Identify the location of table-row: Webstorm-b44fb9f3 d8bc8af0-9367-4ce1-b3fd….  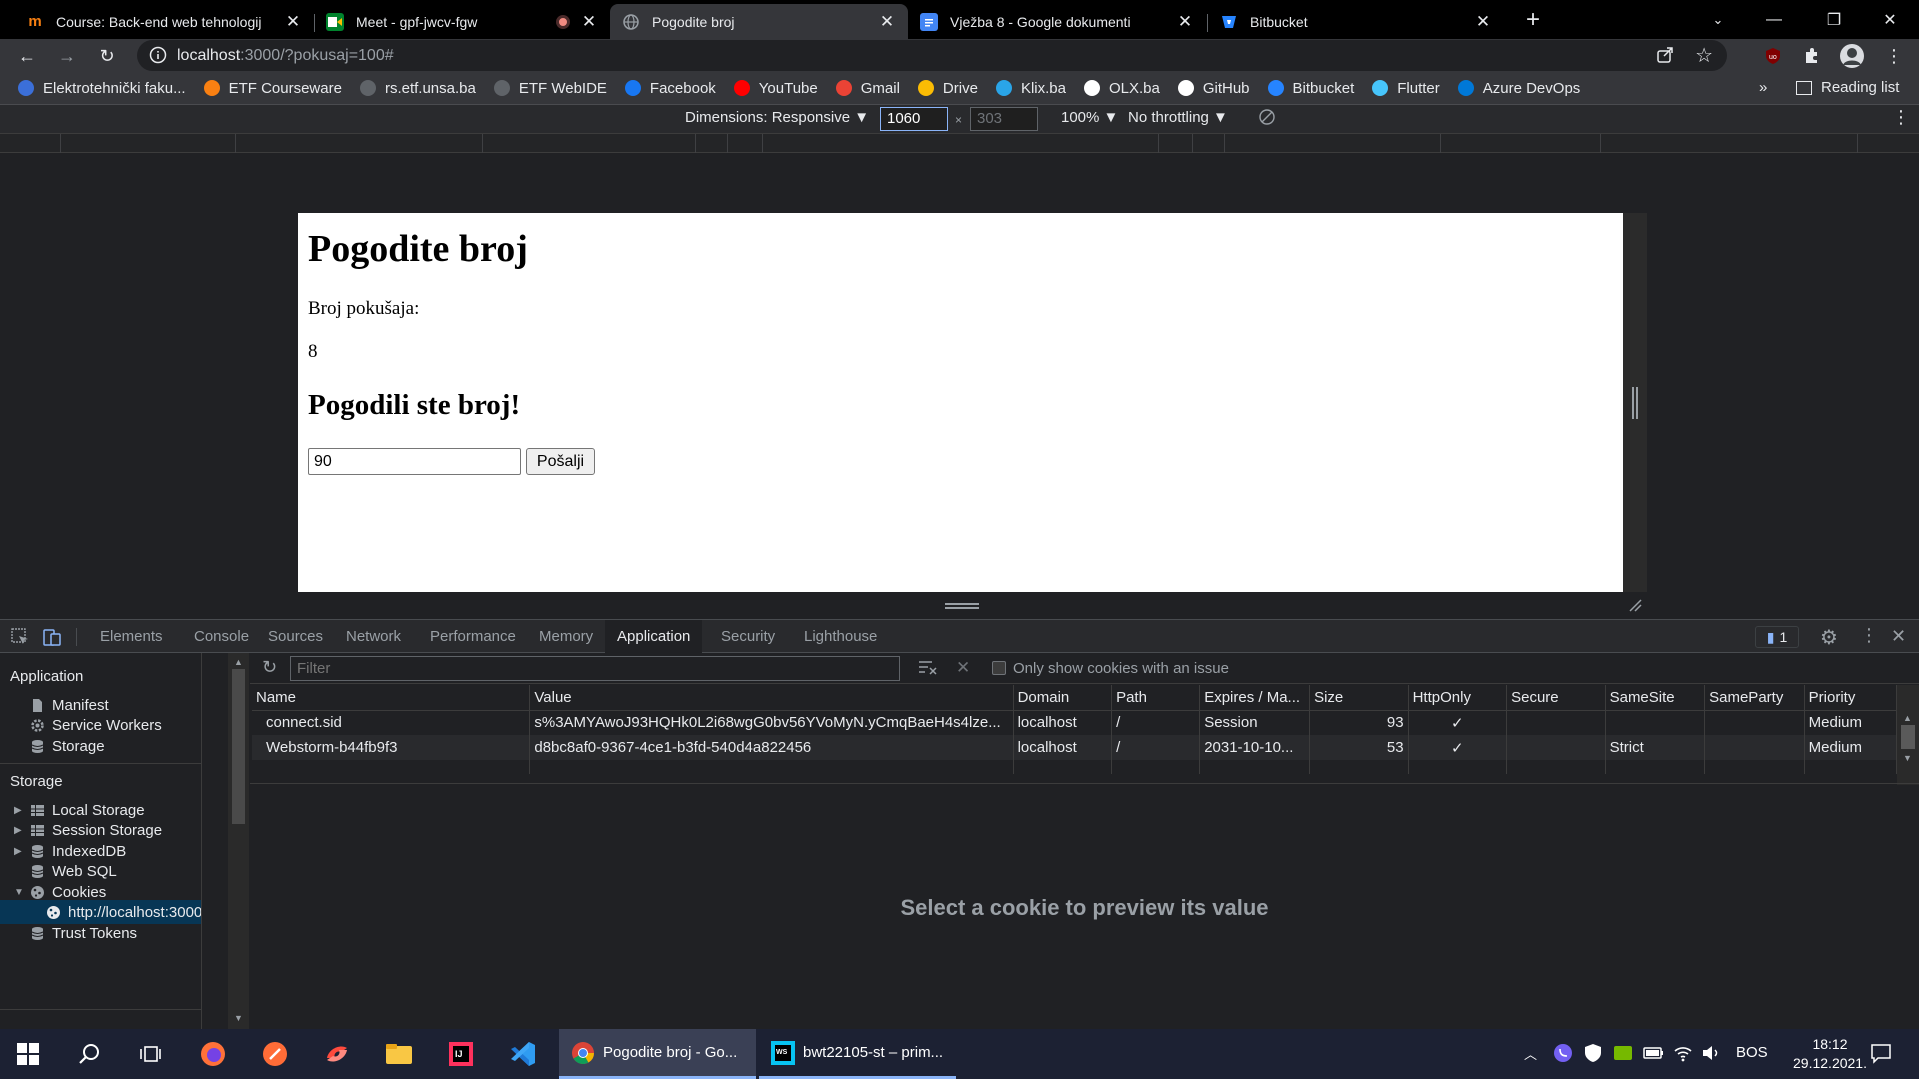
(1075, 747).